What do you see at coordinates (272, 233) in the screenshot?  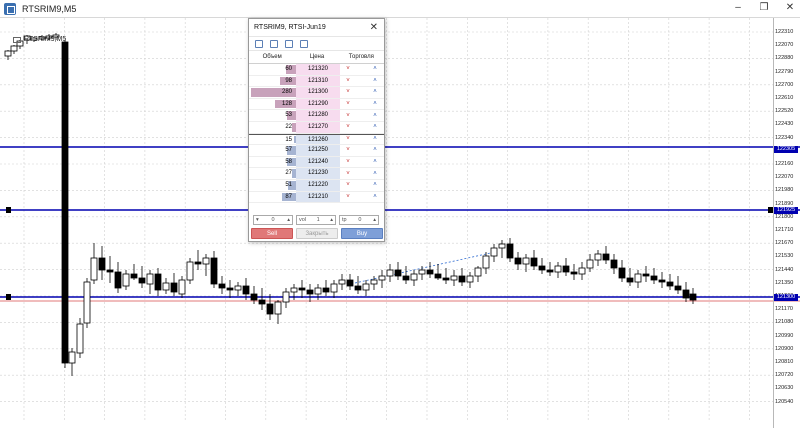 I see `sell-button: Sell` at bounding box center [272, 233].